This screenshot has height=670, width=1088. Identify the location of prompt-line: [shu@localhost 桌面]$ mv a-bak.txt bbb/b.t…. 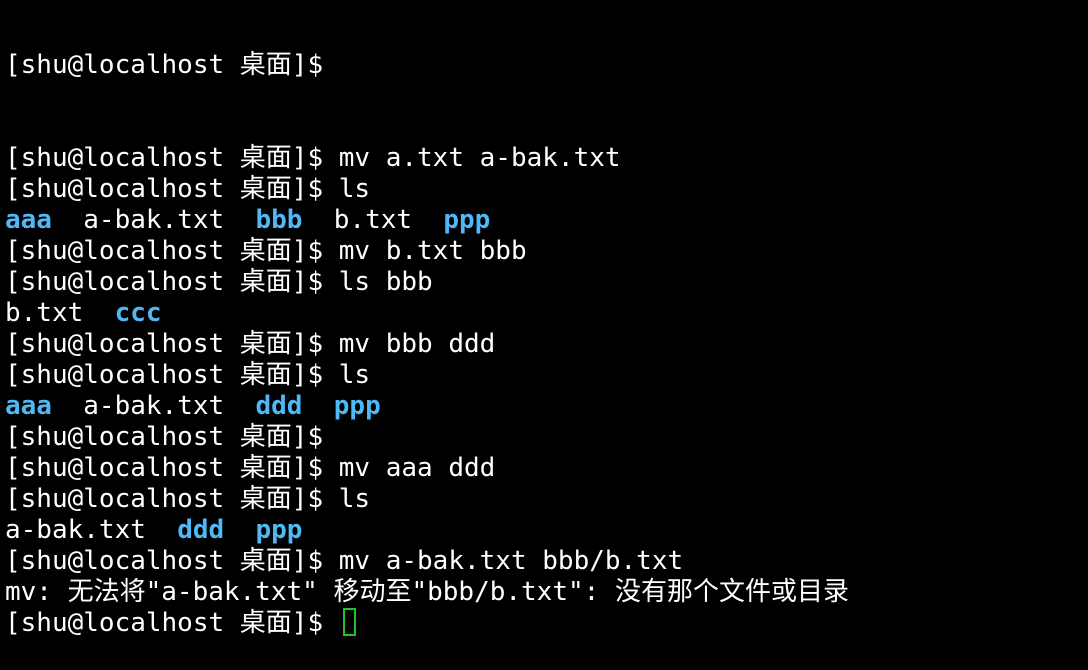
(546, 561).